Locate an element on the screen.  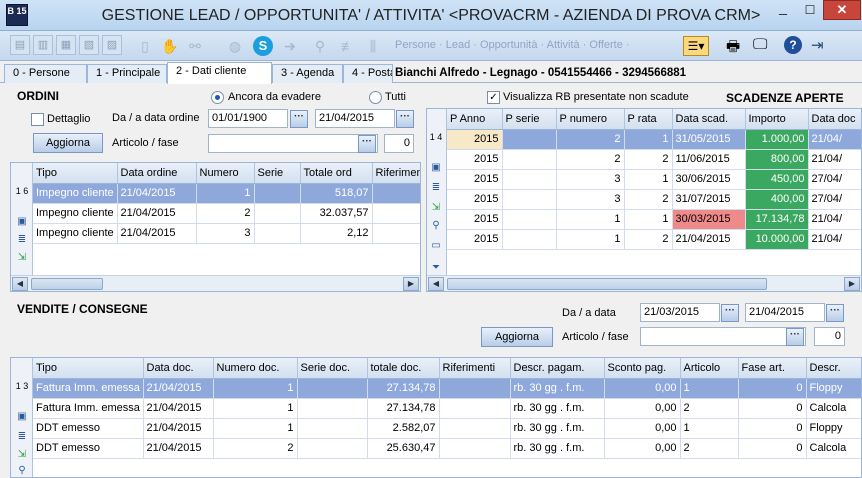
document-icon: ▯ is located at coordinates (145, 46).